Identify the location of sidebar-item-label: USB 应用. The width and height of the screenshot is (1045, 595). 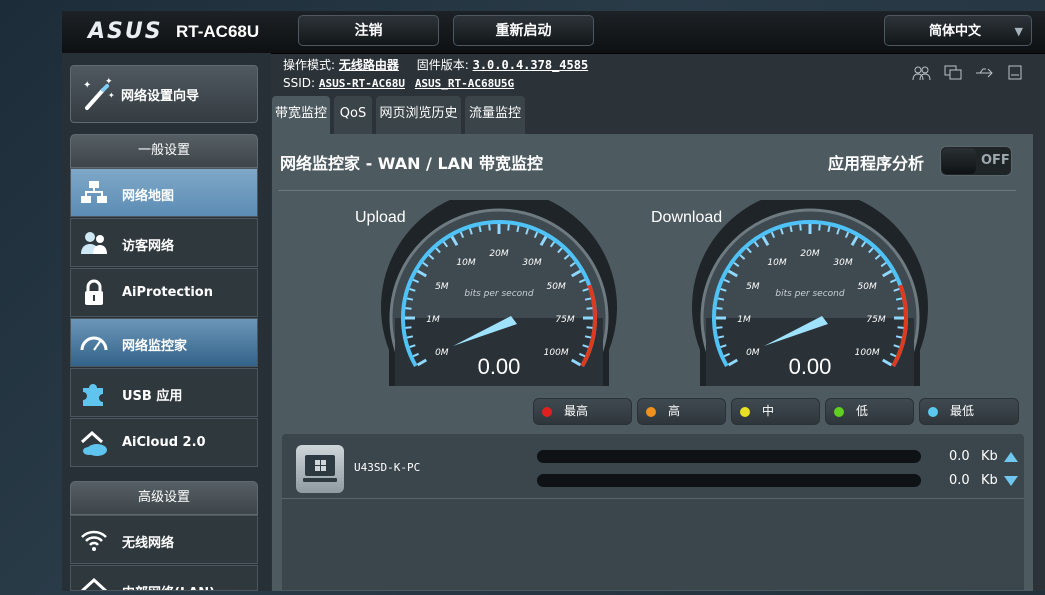
(152, 396).